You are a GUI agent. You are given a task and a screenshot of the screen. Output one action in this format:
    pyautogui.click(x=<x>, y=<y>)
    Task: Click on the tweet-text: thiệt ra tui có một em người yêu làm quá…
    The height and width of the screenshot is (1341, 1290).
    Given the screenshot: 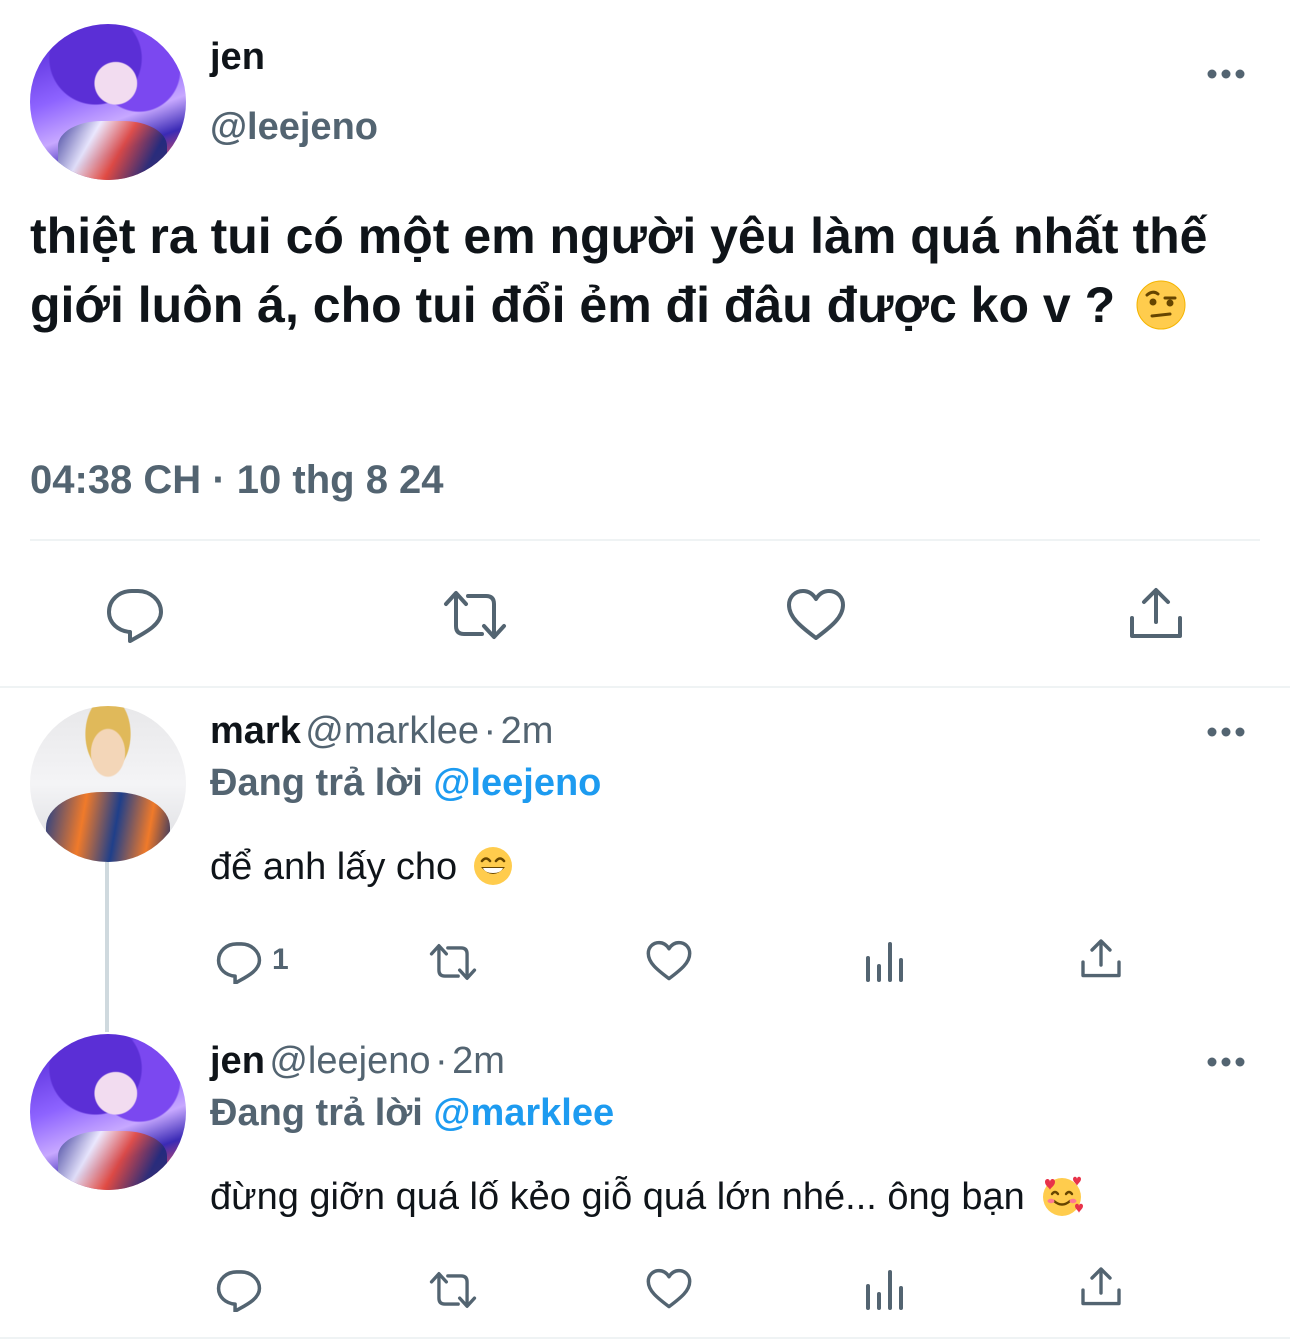 What is the action you would take?
    pyautogui.click(x=640, y=271)
    